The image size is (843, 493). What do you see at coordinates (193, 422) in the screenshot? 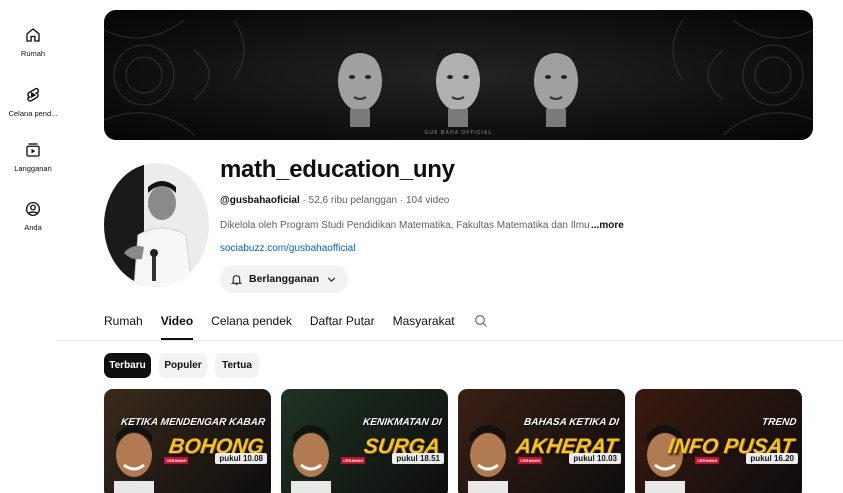
I see `thumbnail-title-line1: KETIKA MENDENGAR KABAR` at bounding box center [193, 422].